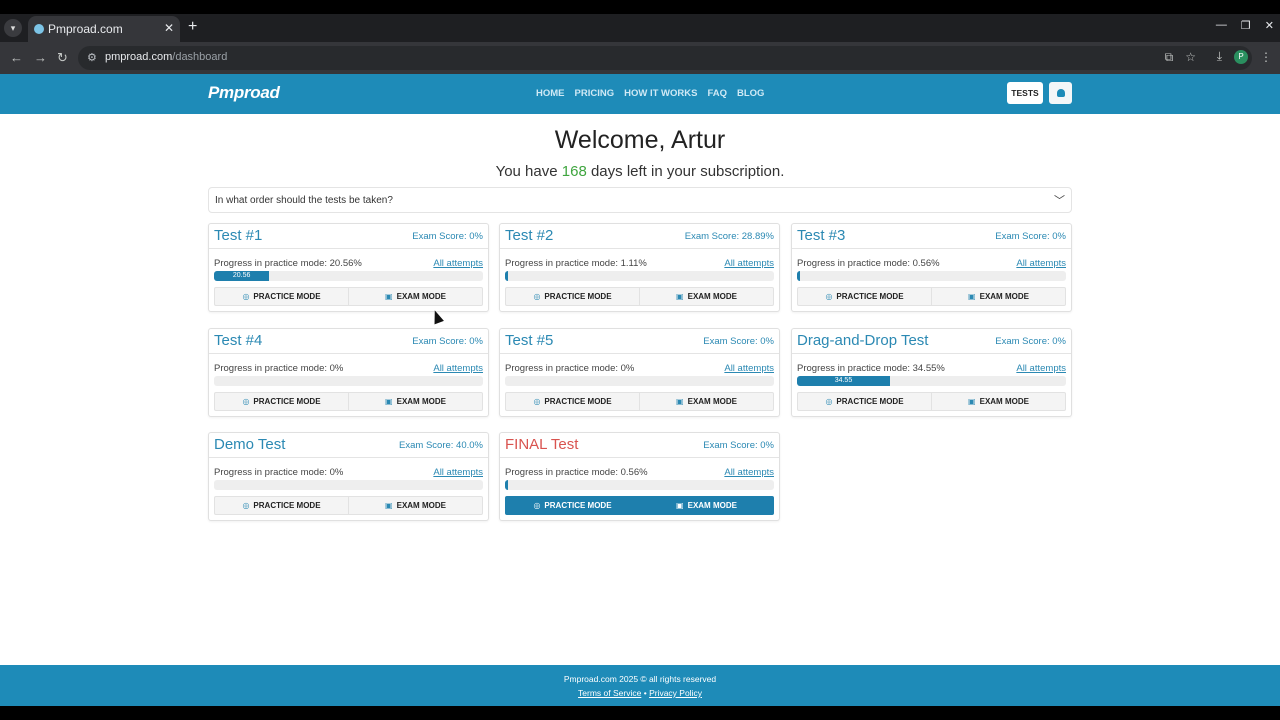 Image resolution: width=1280 pixels, height=720 pixels. I want to click on tab-close-icon: ✕, so click(169, 28).